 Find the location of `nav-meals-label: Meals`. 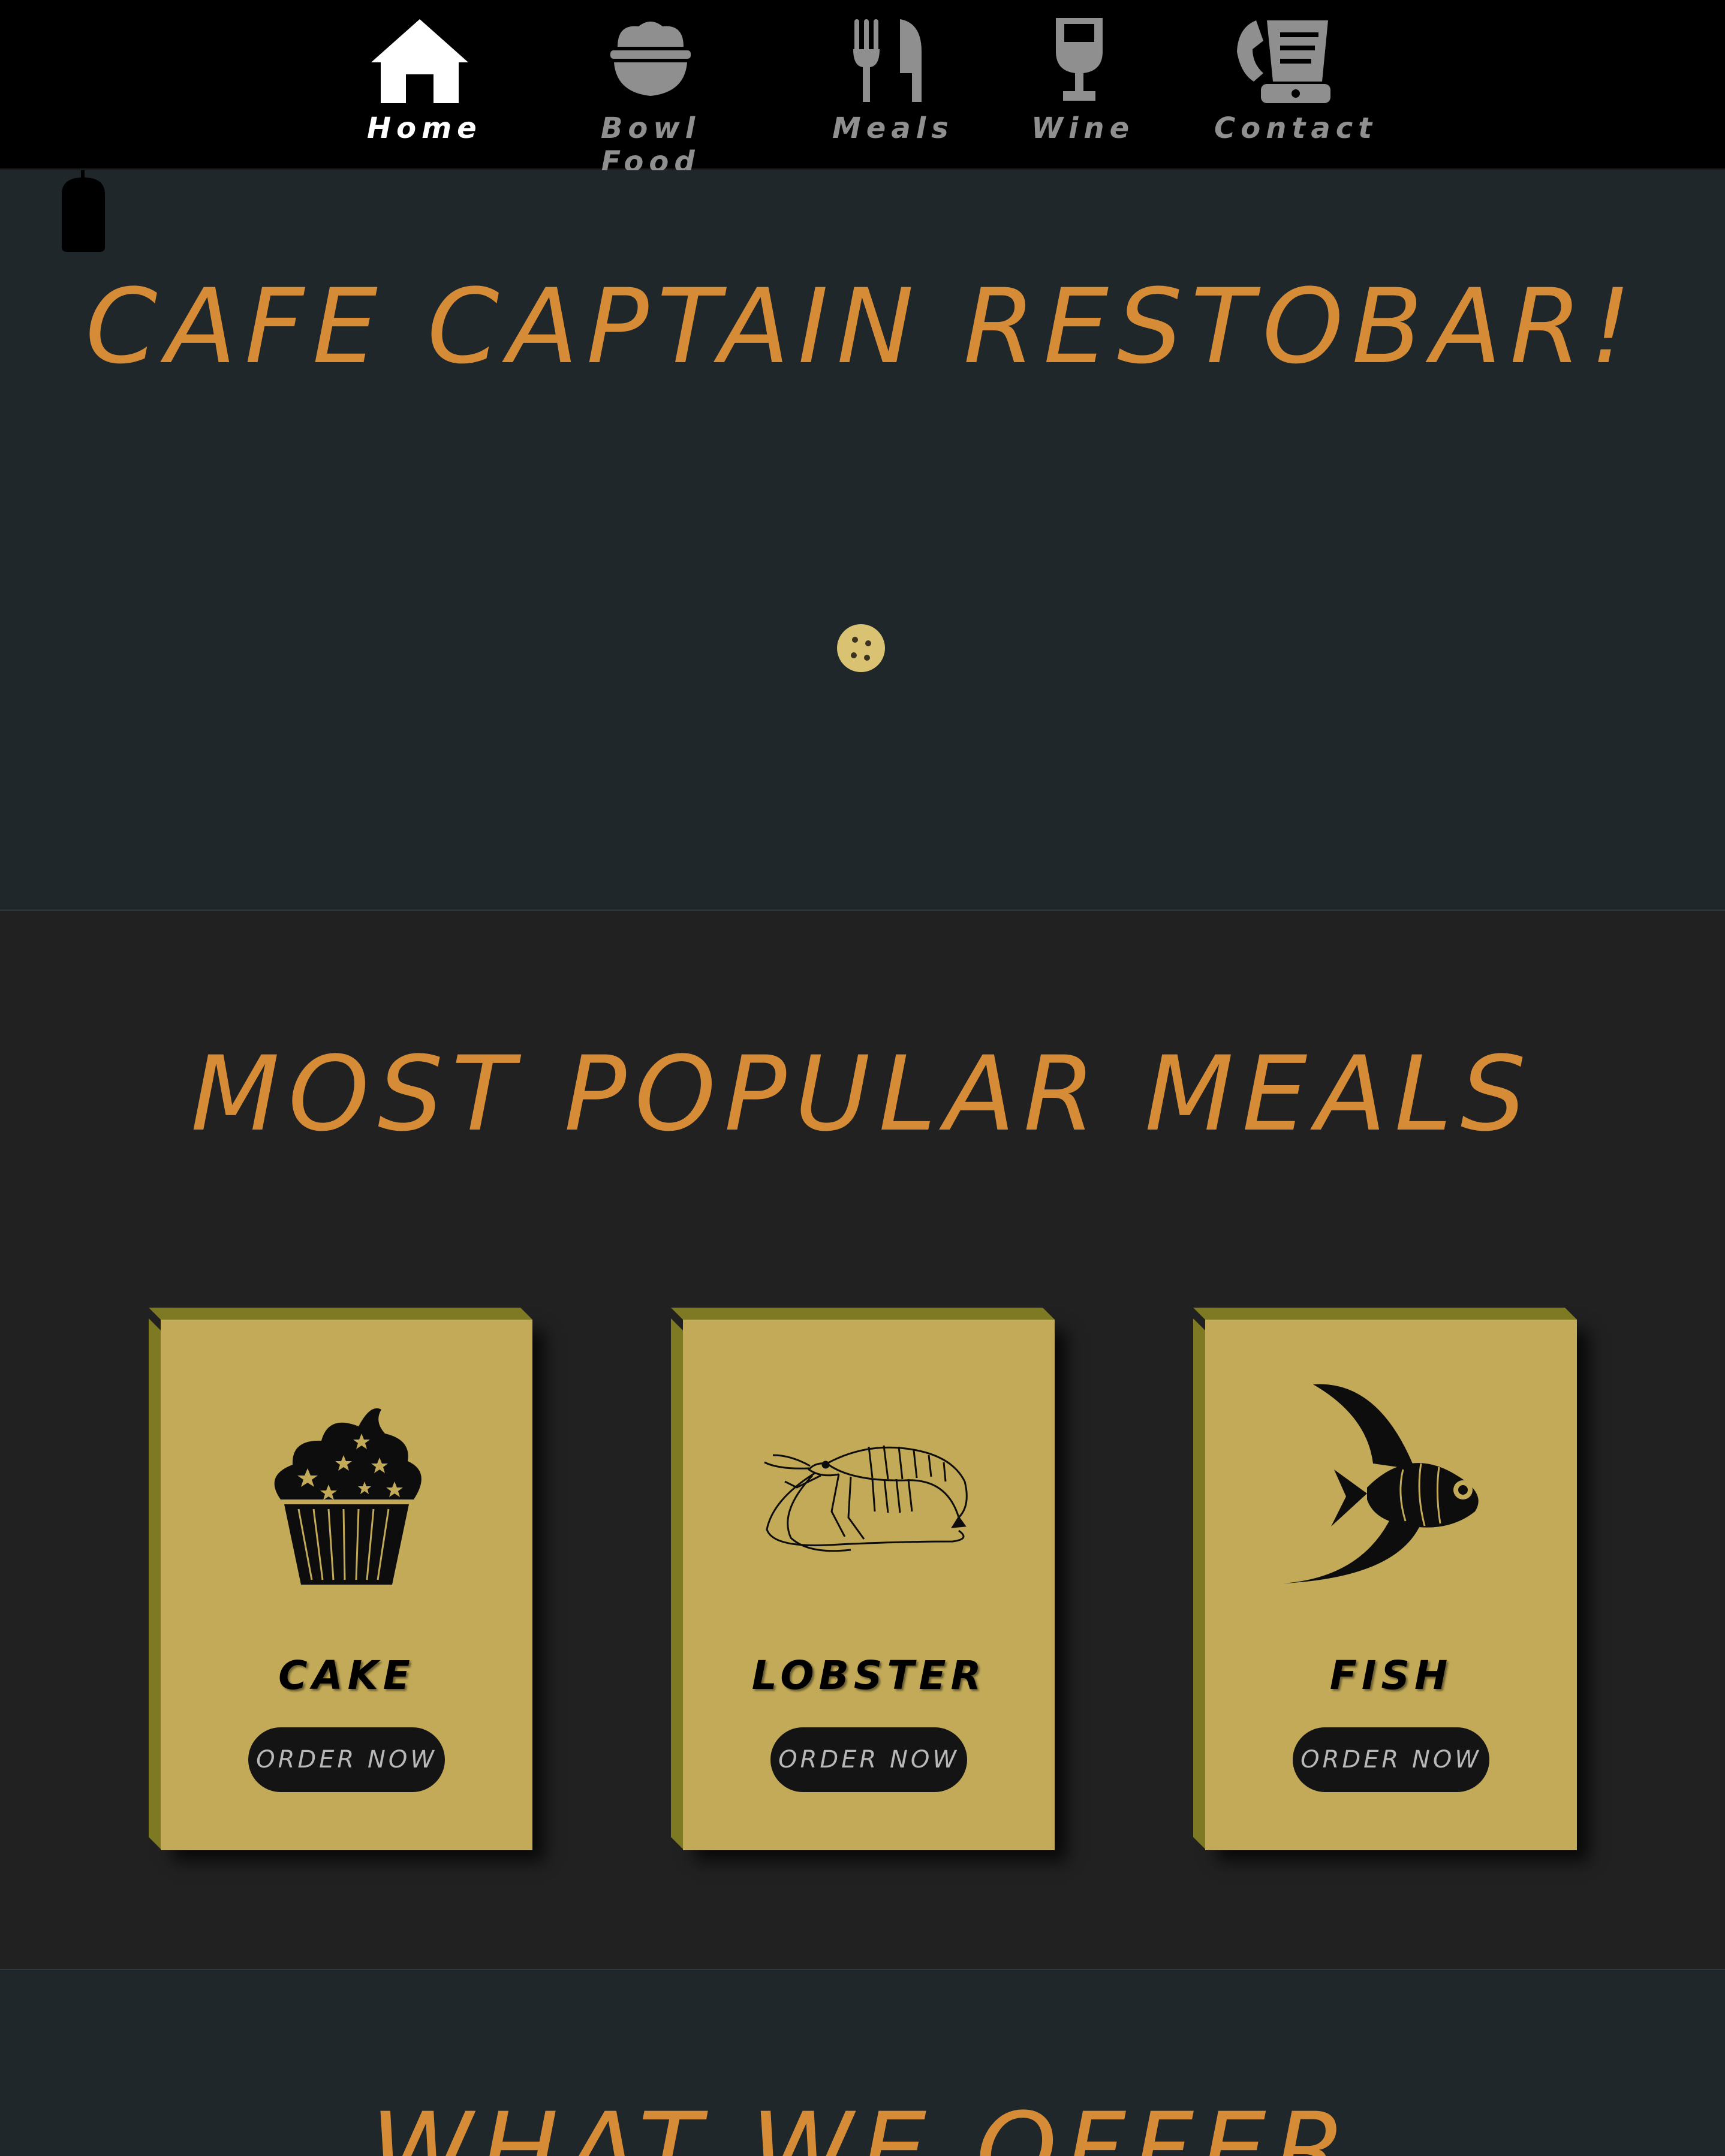

nav-meals-label: Meals is located at coordinates (893, 128).